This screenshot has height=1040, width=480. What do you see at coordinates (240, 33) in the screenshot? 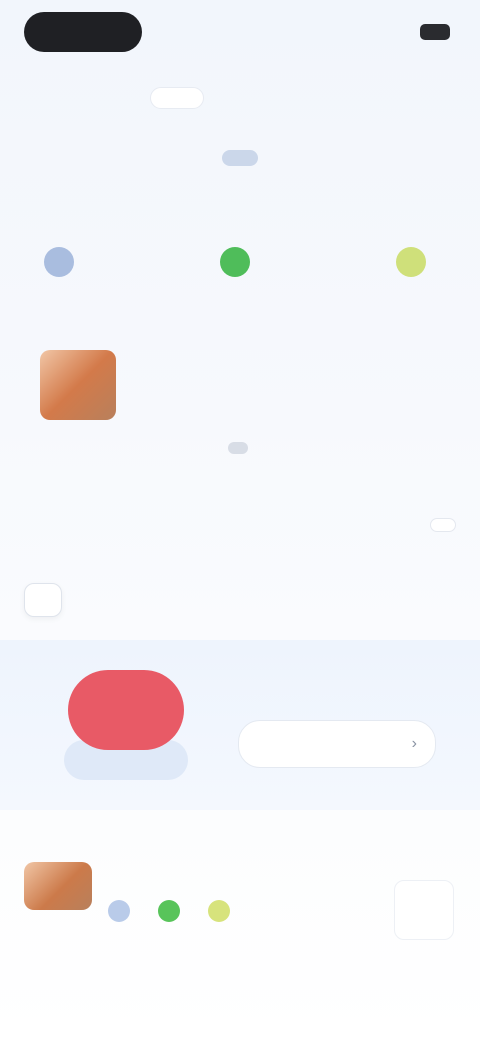
I see `top-bar` at bounding box center [240, 33].